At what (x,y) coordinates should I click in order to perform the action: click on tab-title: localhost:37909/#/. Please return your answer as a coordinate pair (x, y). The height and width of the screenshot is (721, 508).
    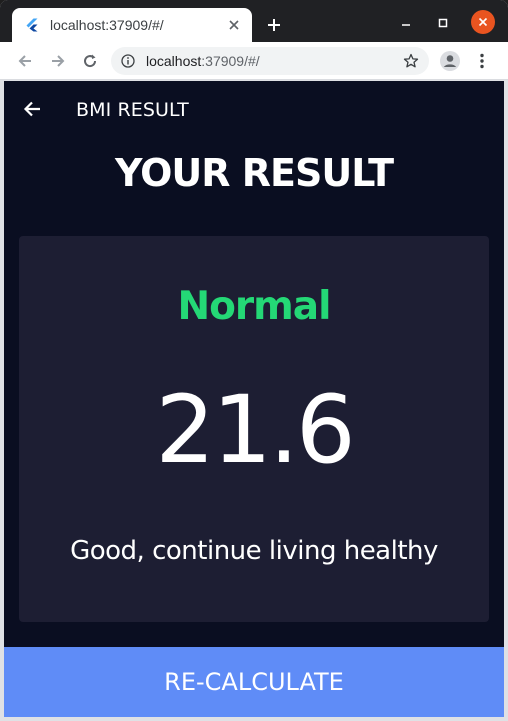
    Looking at the image, I should click on (107, 25).